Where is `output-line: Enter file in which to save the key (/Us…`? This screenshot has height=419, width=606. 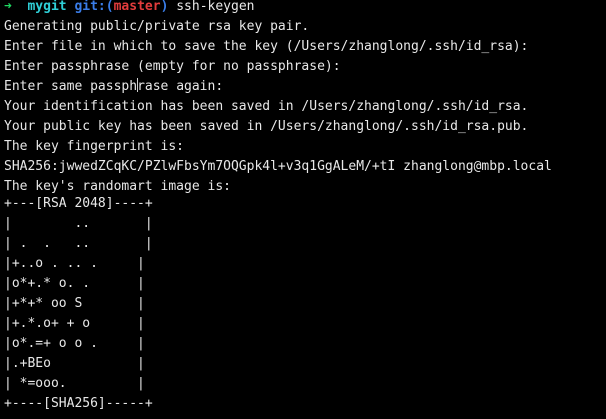 output-line: Enter file in which to save the key (/Us… is located at coordinates (266, 46).